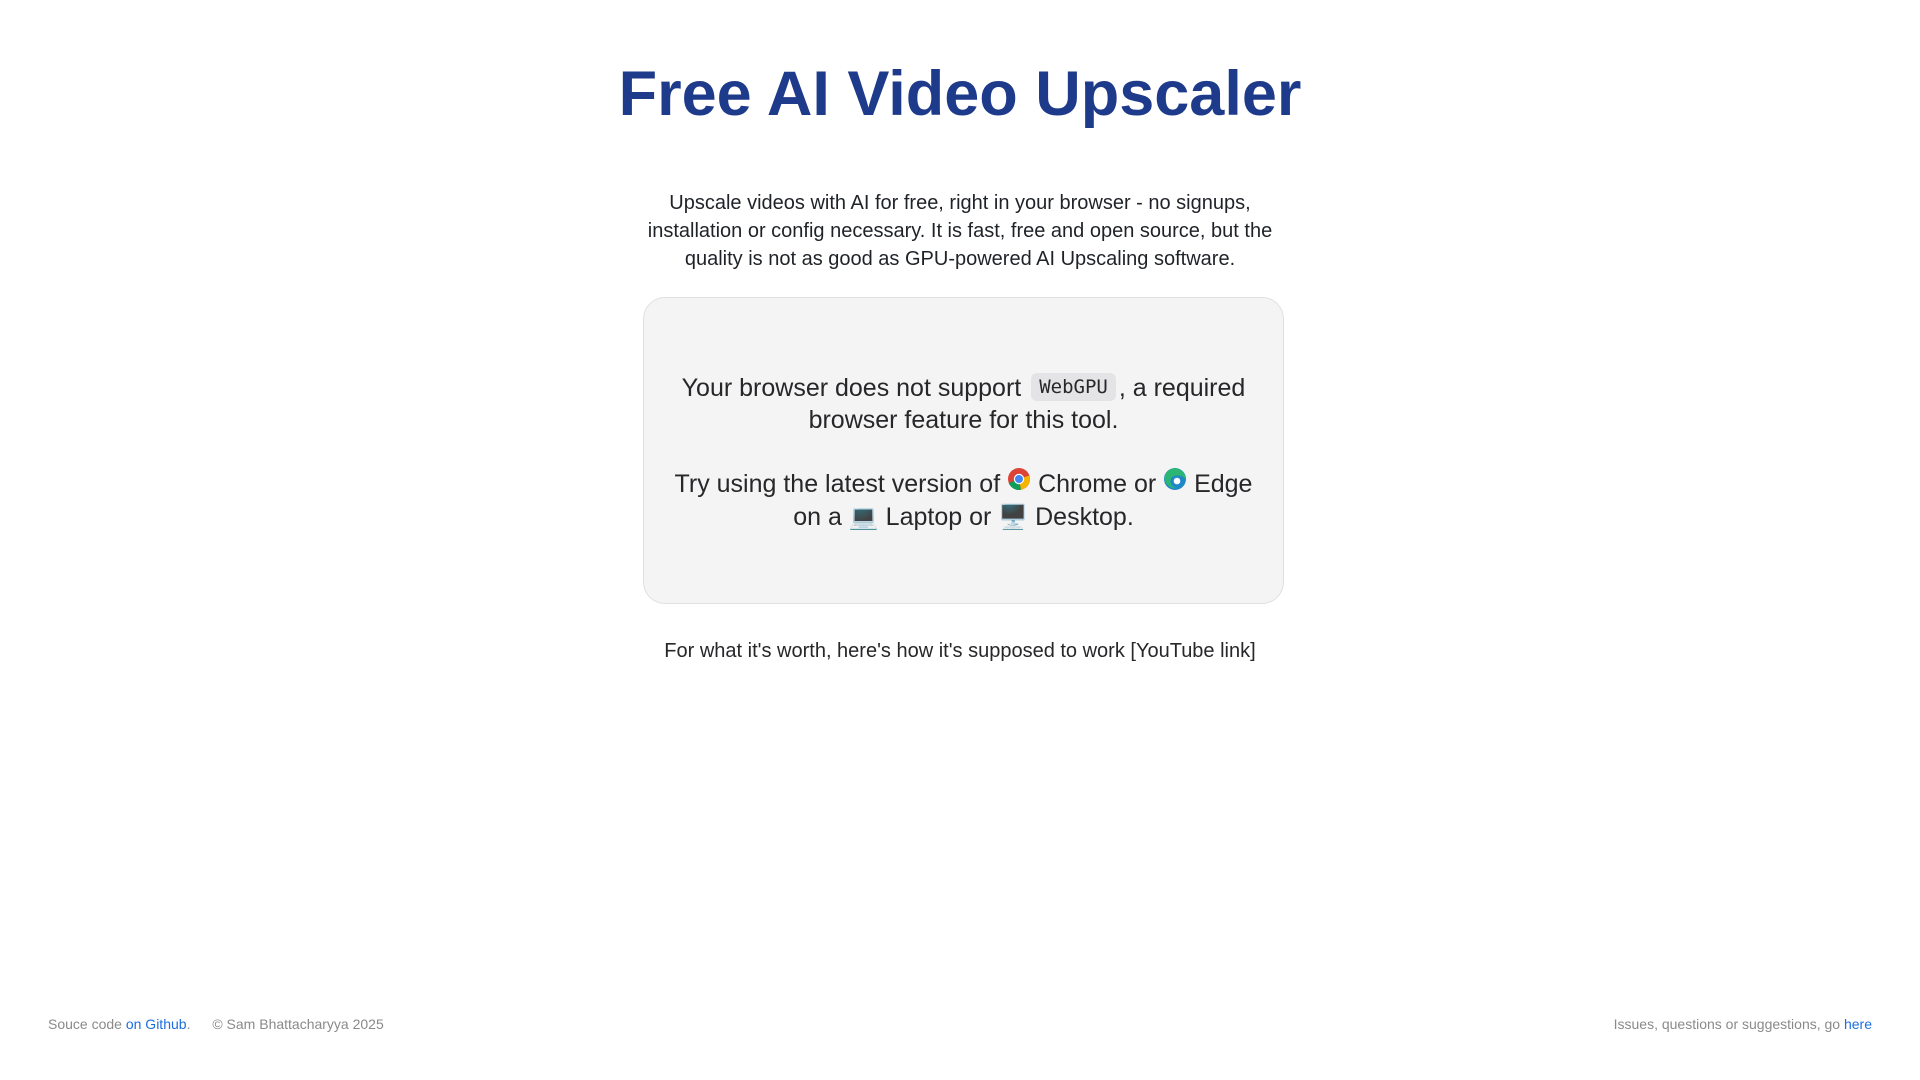 The width and height of the screenshot is (1920, 1080). I want to click on copyright: © Sam Bhattacharyya 2025, so click(298, 1024).